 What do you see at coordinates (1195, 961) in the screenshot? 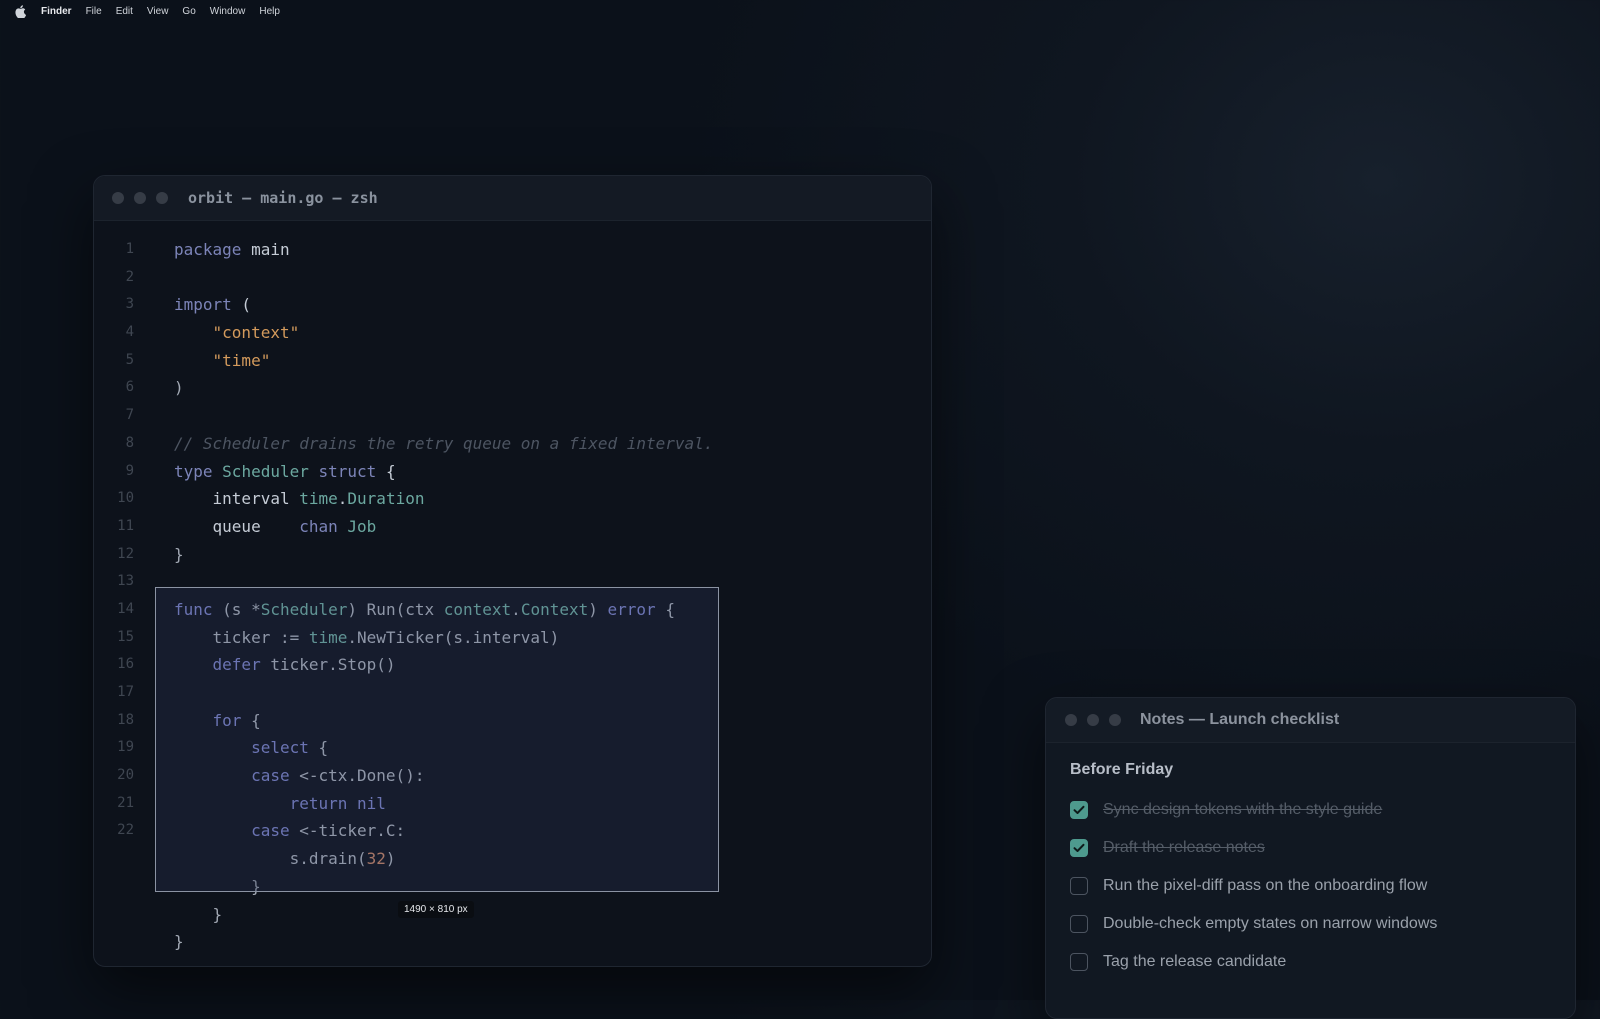
I see `checklist-item-label: Tag the release candidate` at bounding box center [1195, 961].